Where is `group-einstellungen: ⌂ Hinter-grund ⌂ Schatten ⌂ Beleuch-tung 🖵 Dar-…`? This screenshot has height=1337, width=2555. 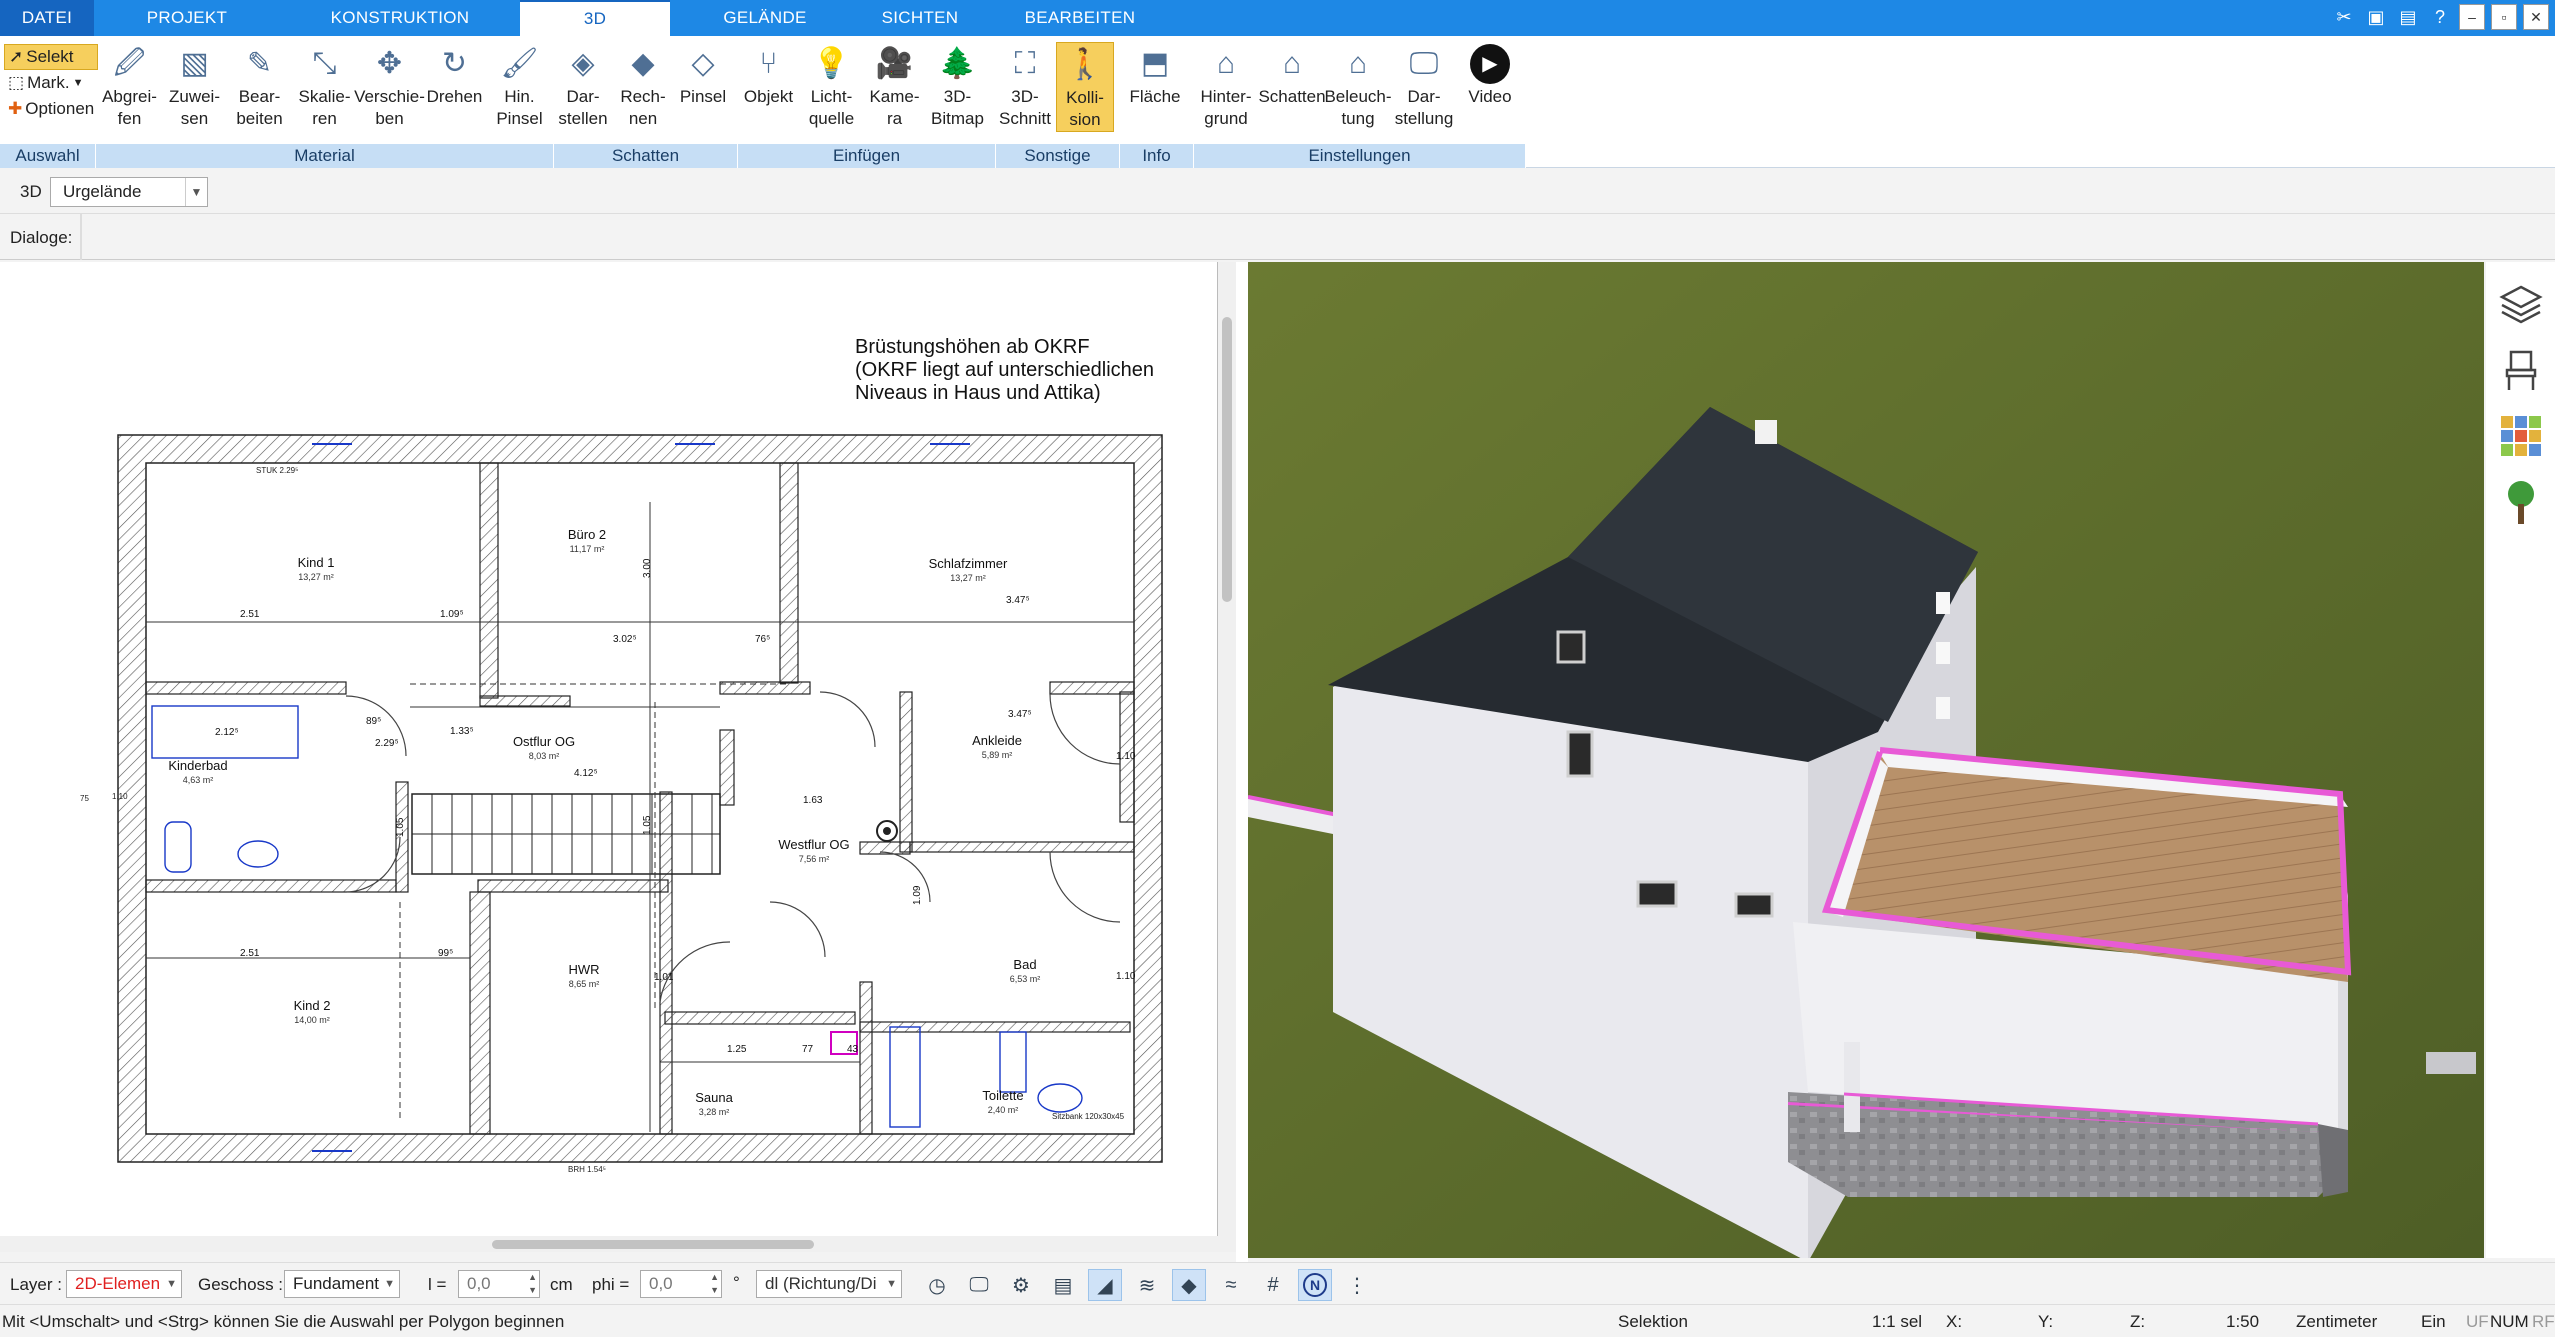
group-einstellungen: ⌂ Hinter-grund ⌂ Schatten ⌂ Beleuch-tung 🖵 Dar-… is located at coordinates (1360, 104).